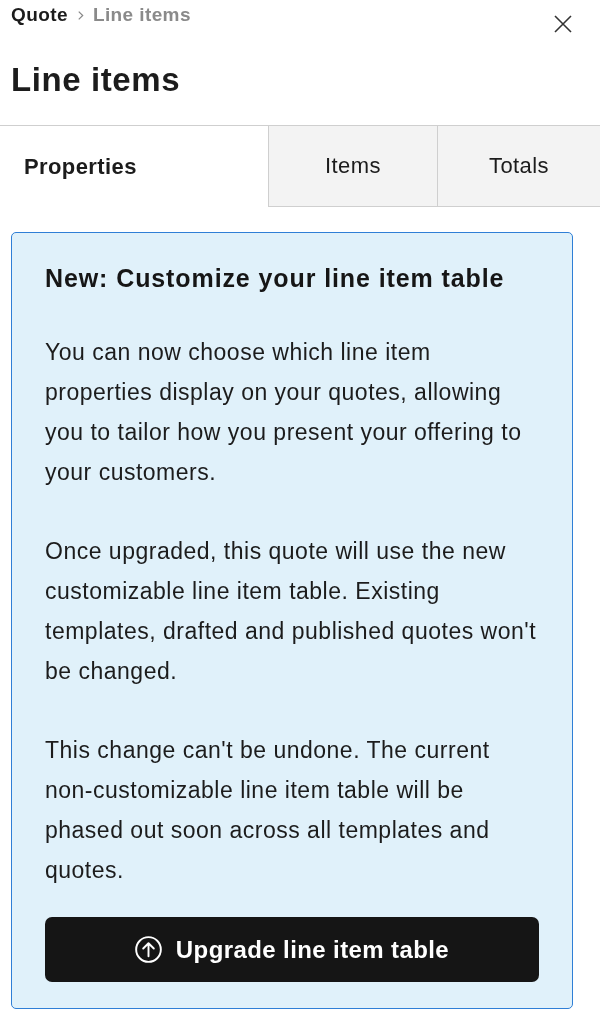 This screenshot has width=600, height=1013. Describe the element at coordinates (141, 15) in the screenshot. I see `breadcrumb-current: Line items` at that location.